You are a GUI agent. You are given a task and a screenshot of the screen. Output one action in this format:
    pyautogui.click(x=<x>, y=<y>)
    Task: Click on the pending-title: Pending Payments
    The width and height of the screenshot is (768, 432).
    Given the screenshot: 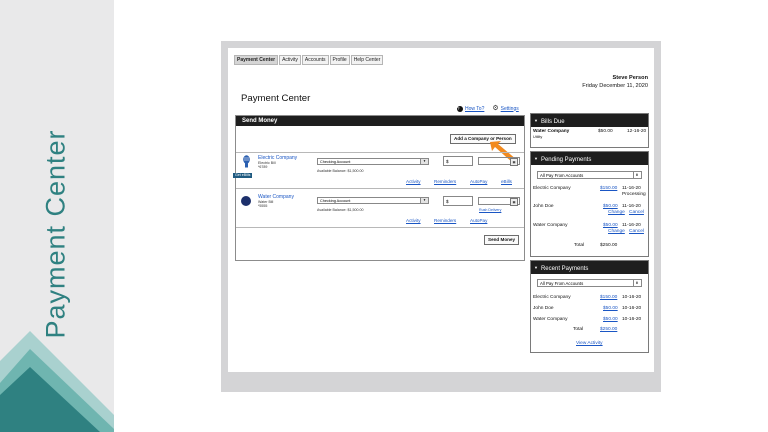 What is the action you would take?
    pyautogui.click(x=566, y=160)
    